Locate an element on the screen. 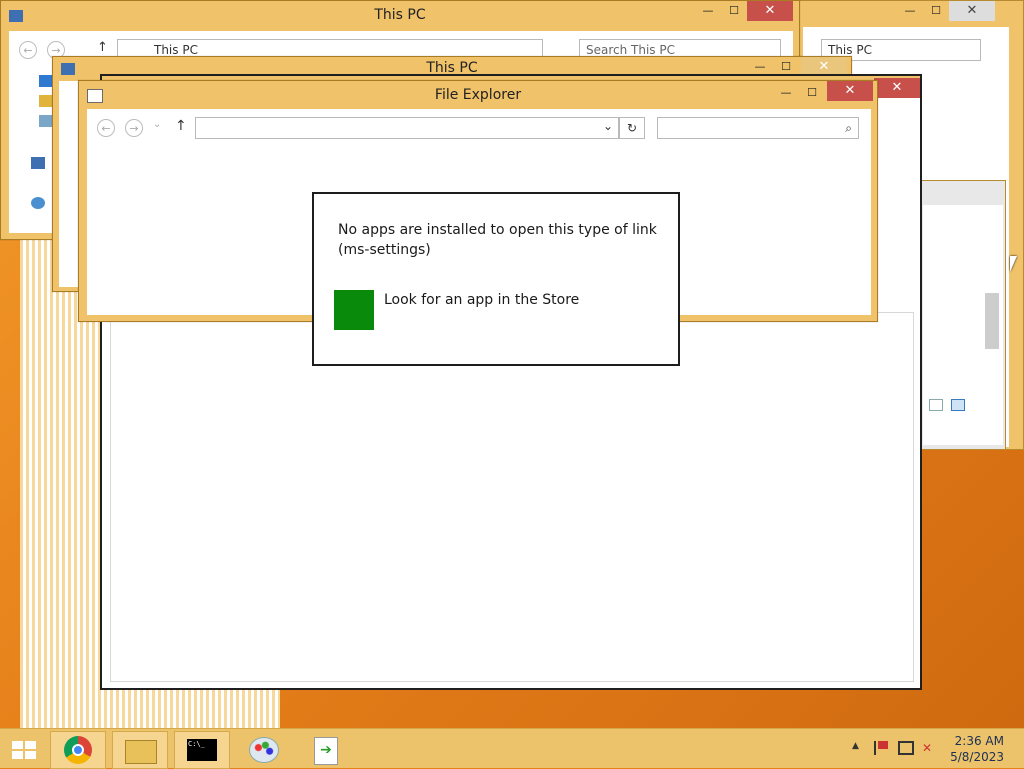 The height and width of the screenshot is (769, 1024). network-icon is located at coordinates (46, 121).